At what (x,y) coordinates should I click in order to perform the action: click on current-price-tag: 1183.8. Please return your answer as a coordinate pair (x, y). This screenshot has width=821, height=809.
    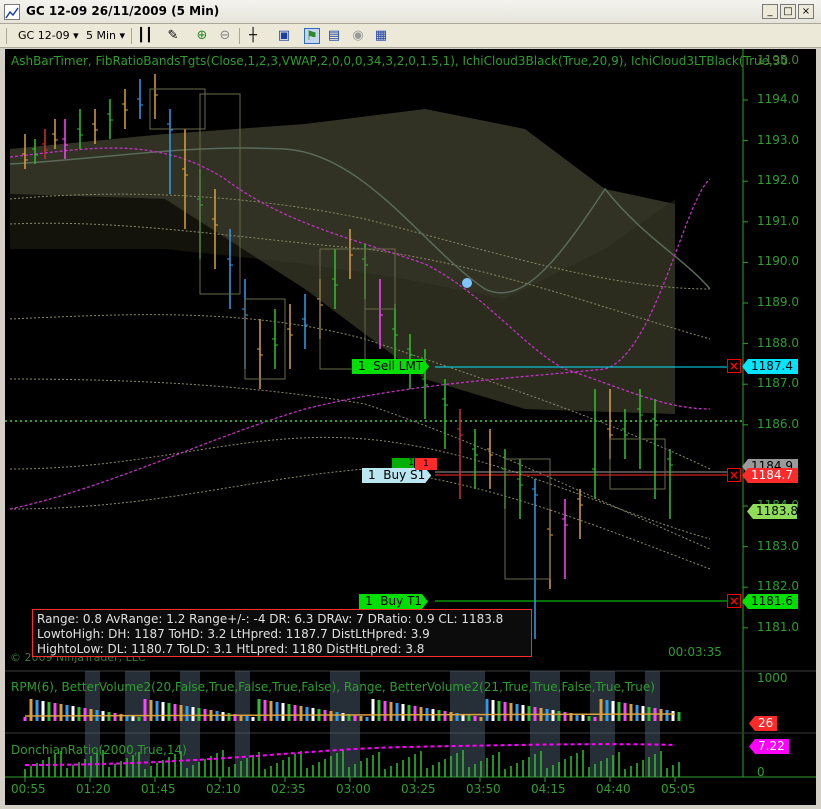
    Looking at the image, I should click on (772, 511).